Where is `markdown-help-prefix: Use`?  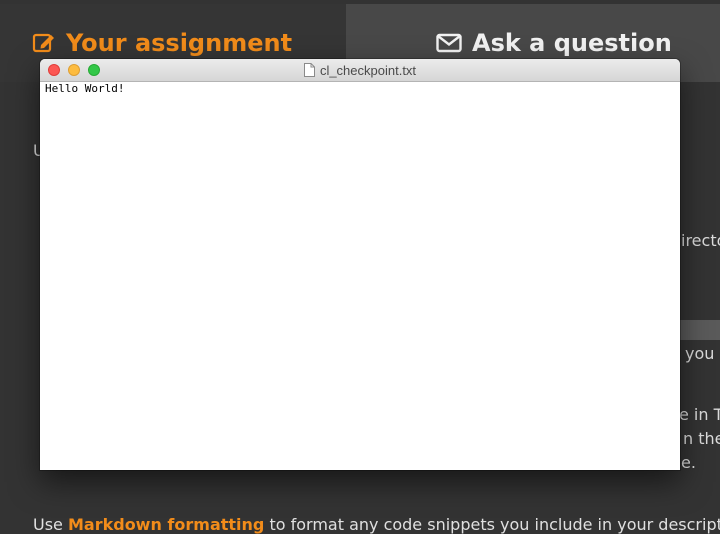
markdown-help-prefix: Use is located at coordinates (50, 524).